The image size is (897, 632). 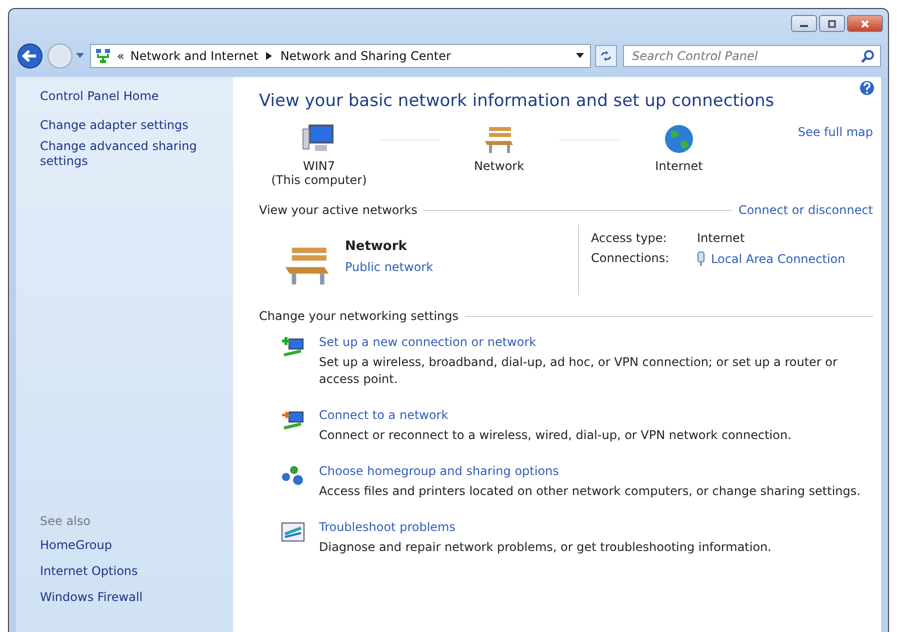 What do you see at coordinates (132, 96) in the screenshot?
I see `control-panel-home-link: Control Panel Home` at bounding box center [132, 96].